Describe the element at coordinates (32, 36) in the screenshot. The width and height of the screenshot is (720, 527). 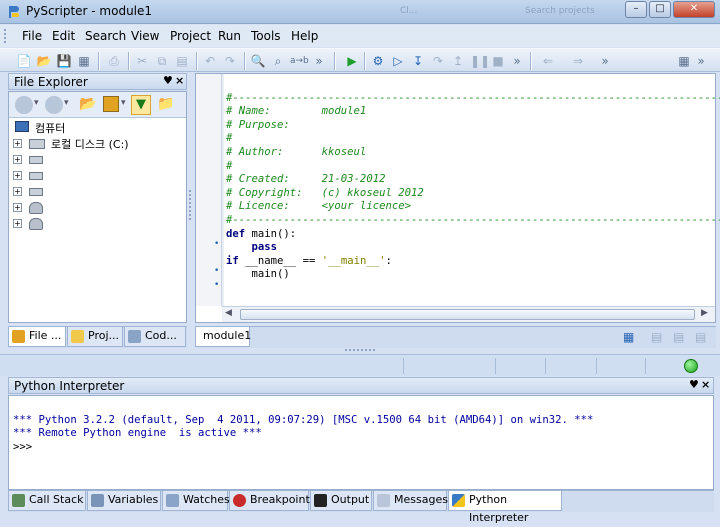
I see `menu-file: File` at that location.